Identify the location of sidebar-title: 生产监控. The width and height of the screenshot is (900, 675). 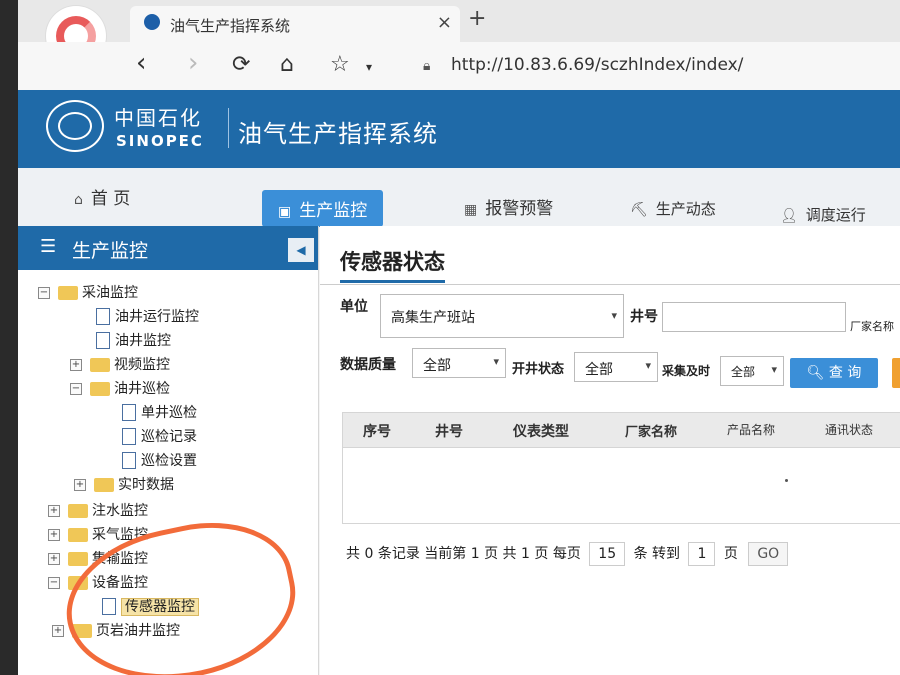
(110, 251).